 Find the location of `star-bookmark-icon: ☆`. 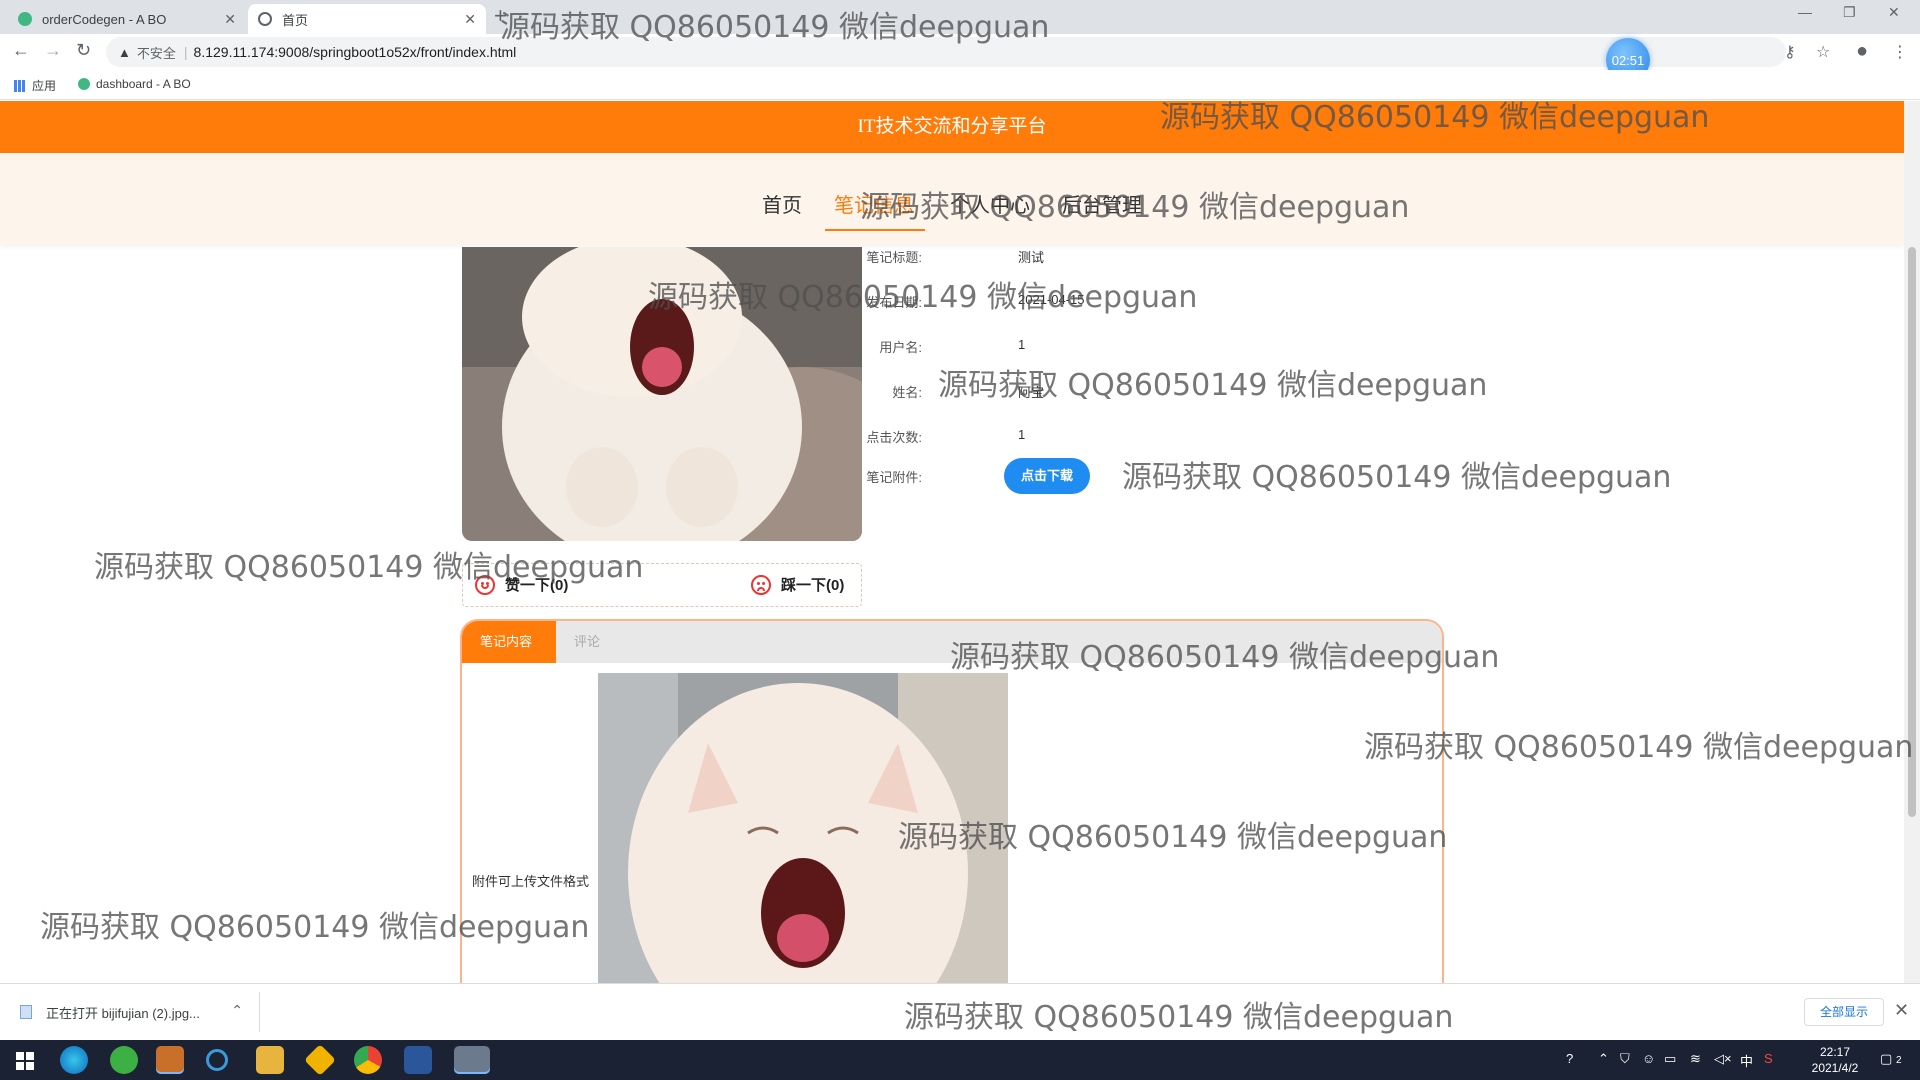

star-bookmark-icon: ☆ is located at coordinates (1823, 52).